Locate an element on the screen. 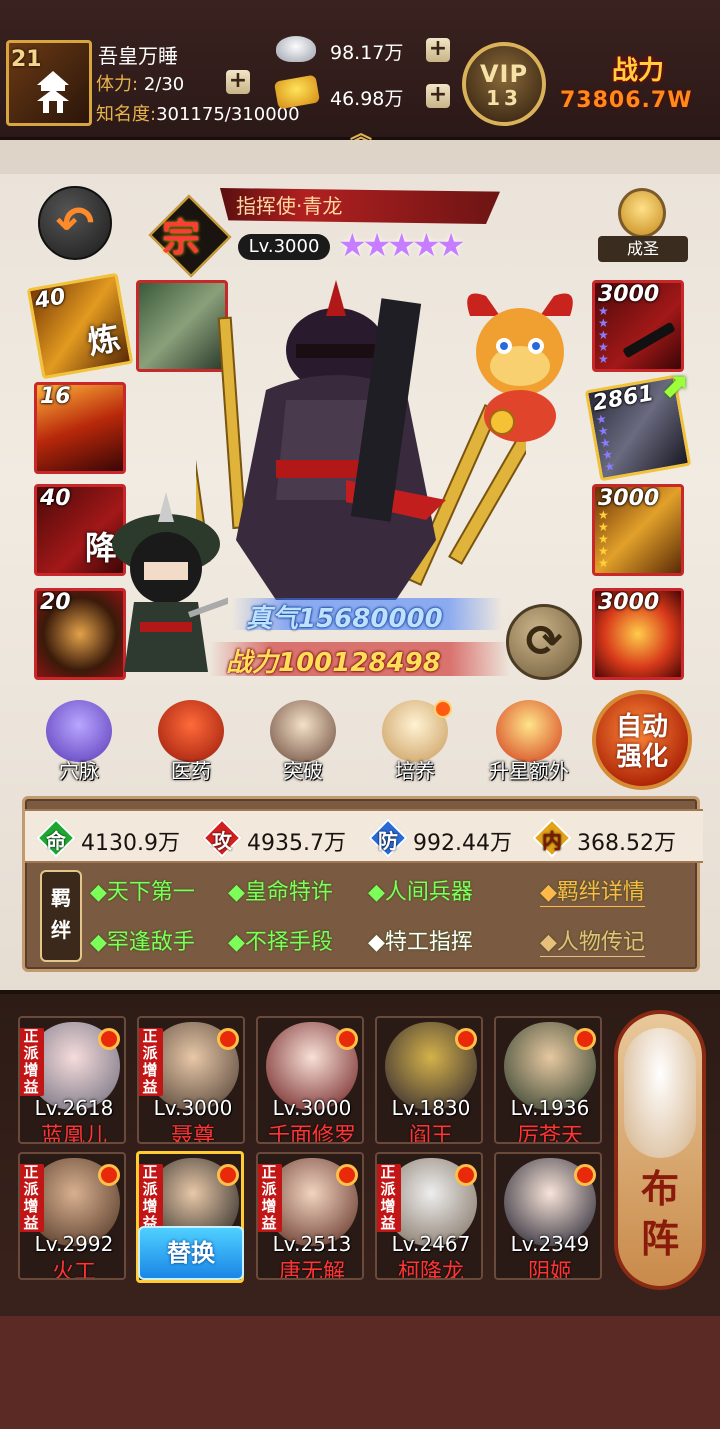 The image size is (720, 1429). vip-badge: VIP 13 is located at coordinates (504, 84).